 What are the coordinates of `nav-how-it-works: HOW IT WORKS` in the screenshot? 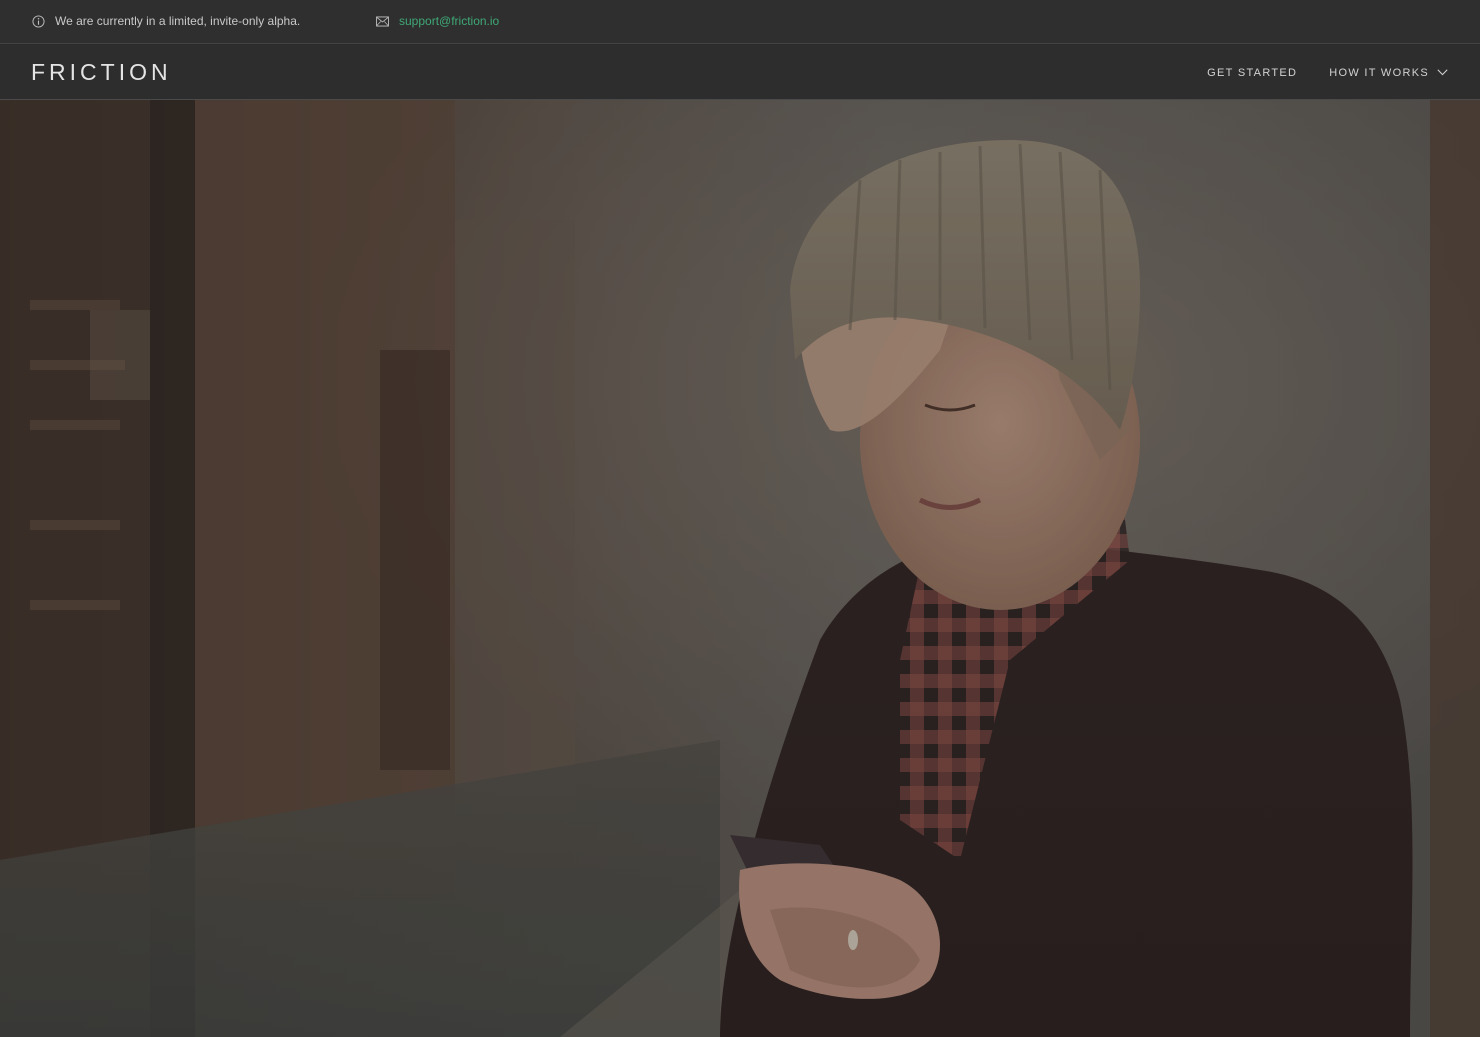 It's located at (1388, 73).